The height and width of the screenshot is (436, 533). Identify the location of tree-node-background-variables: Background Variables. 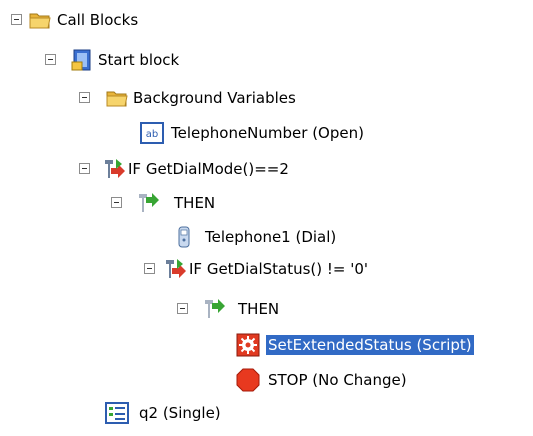
(266, 98).